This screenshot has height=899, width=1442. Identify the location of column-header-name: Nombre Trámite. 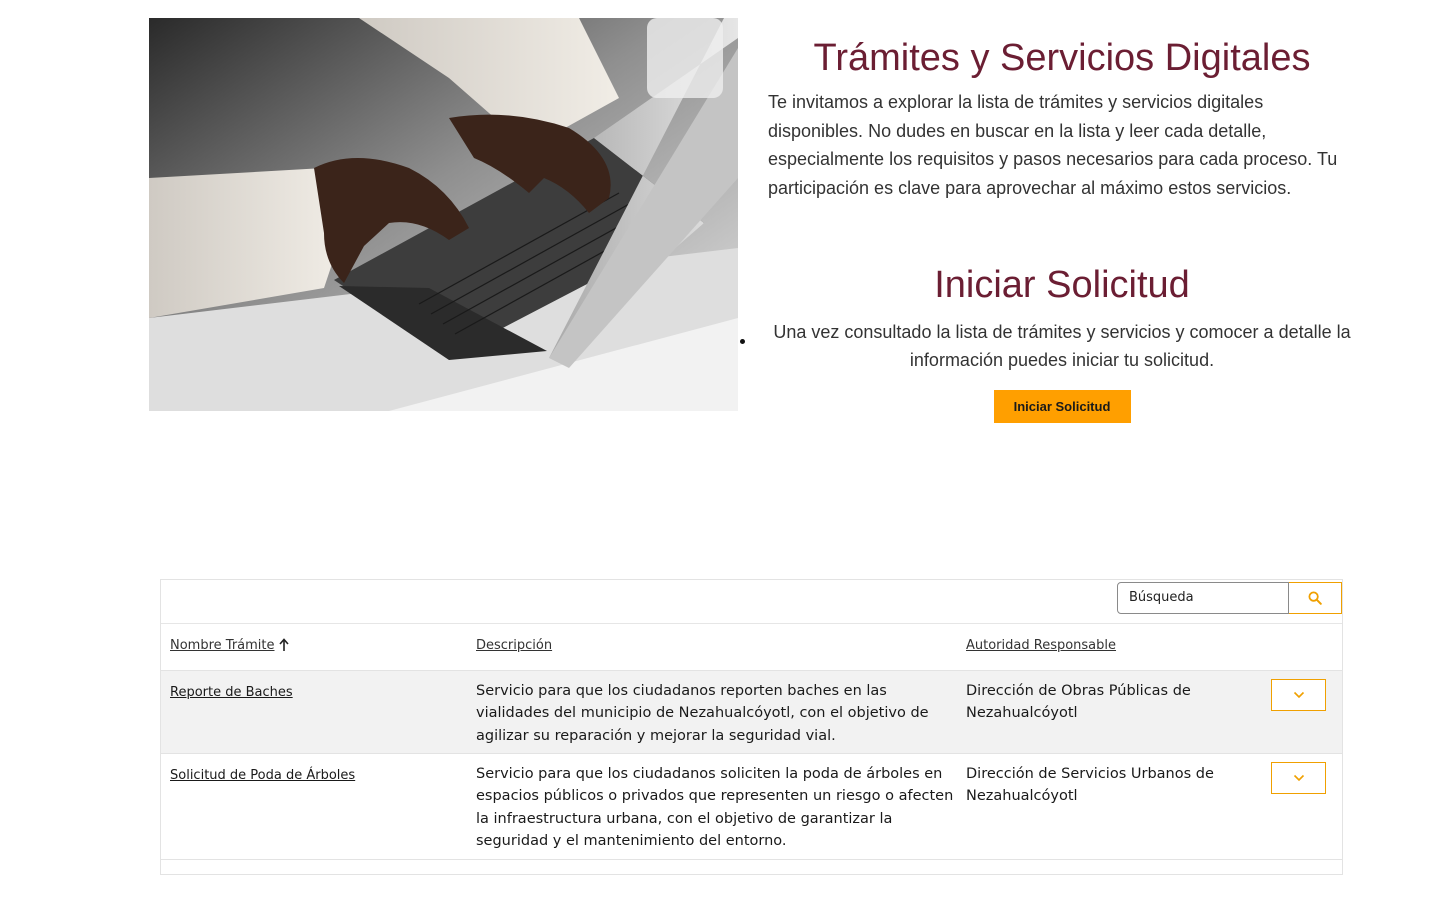
(314, 647).